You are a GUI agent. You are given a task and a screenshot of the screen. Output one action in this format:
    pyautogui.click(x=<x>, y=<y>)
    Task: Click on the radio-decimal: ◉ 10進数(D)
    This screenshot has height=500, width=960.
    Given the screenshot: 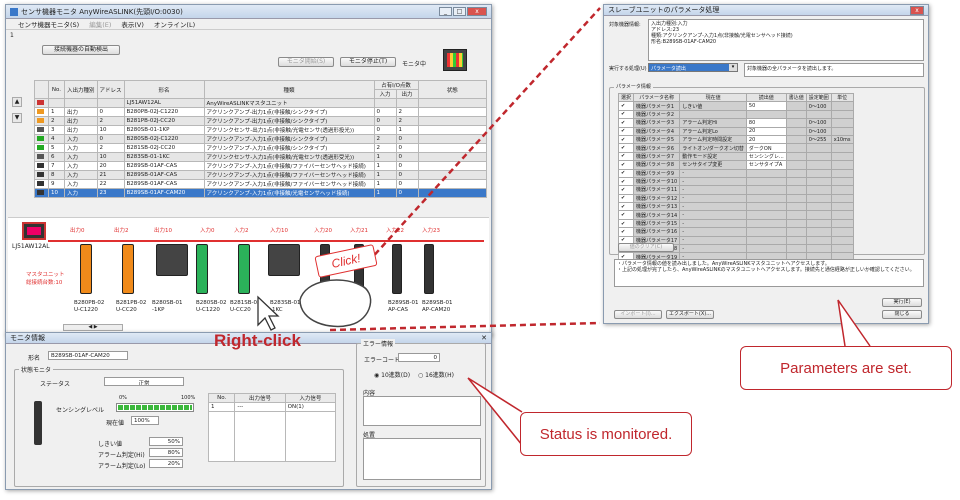 What is the action you would take?
    pyautogui.click(x=392, y=374)
    